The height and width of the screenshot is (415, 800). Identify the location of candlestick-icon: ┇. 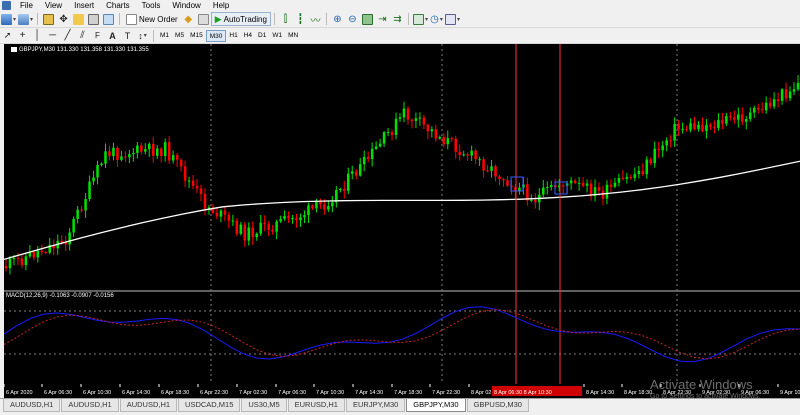
(300, 19).